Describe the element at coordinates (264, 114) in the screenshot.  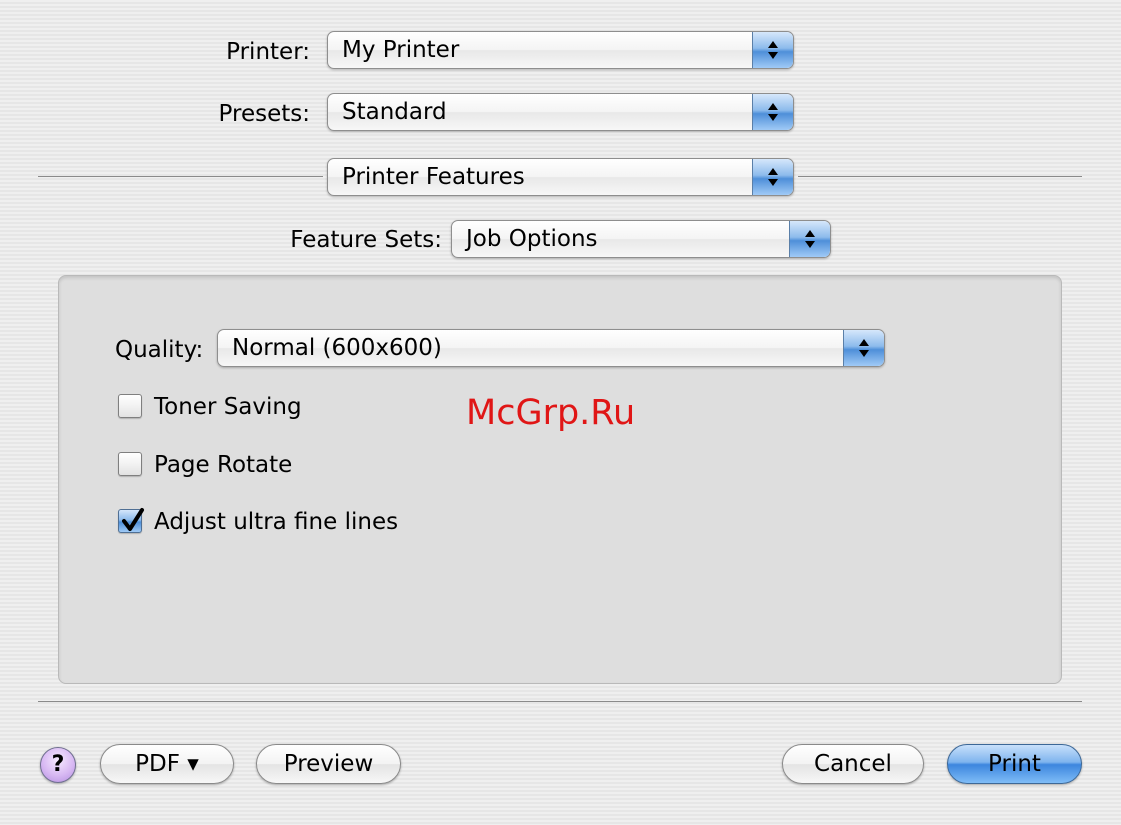
I see `presets-label: Presets:` at that location.